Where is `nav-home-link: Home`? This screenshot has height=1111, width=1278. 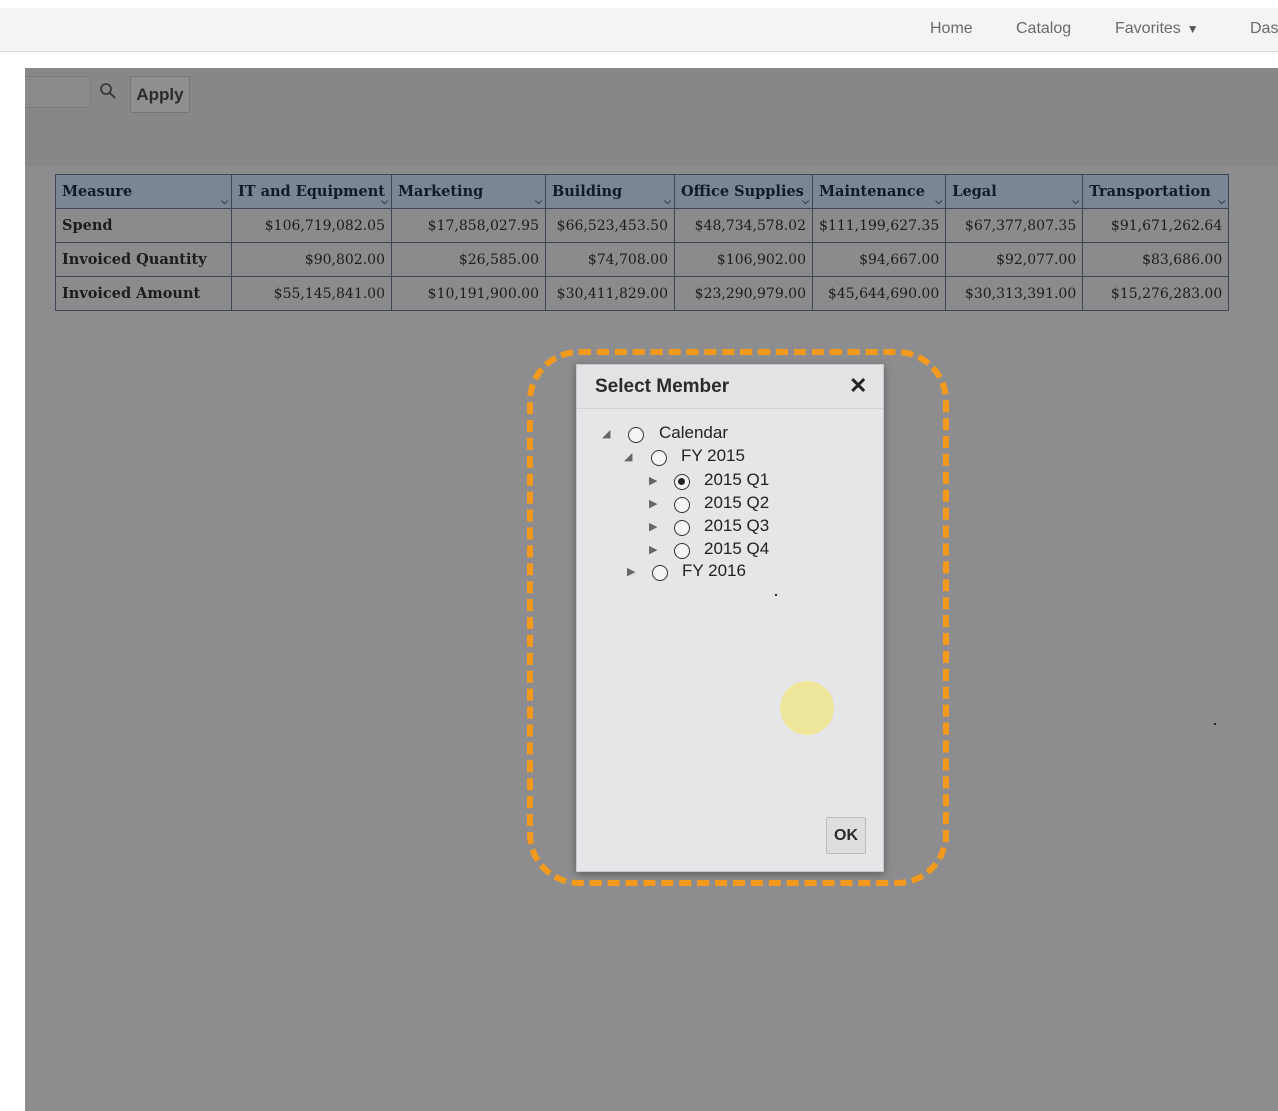
nav-home-link: Home is located at coordinates (951, 29).